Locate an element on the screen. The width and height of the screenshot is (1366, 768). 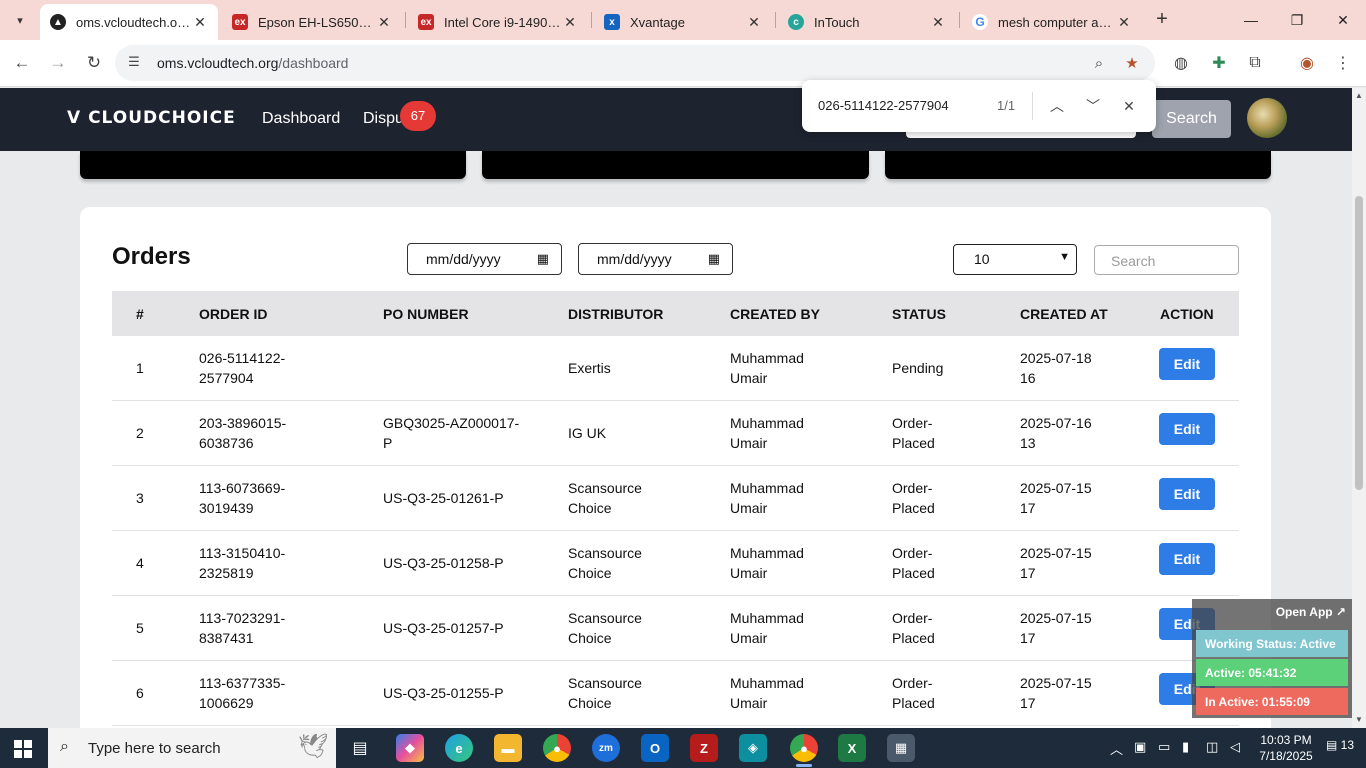
page-scrollbar: ▲ ▼ is located at coordinates (1359, 408).